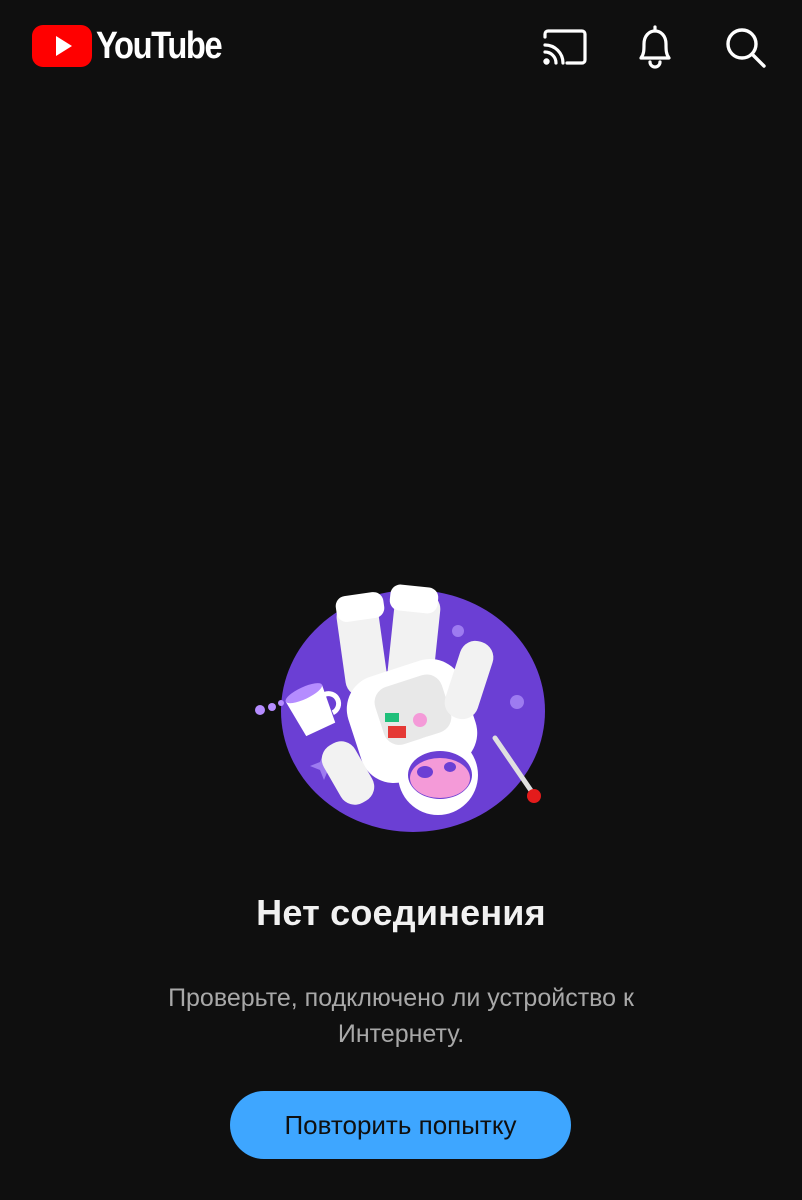 The width and height of the screenshot is (802, 1200). I want to click on top-app-bar: YouTube, so click(401, 46).